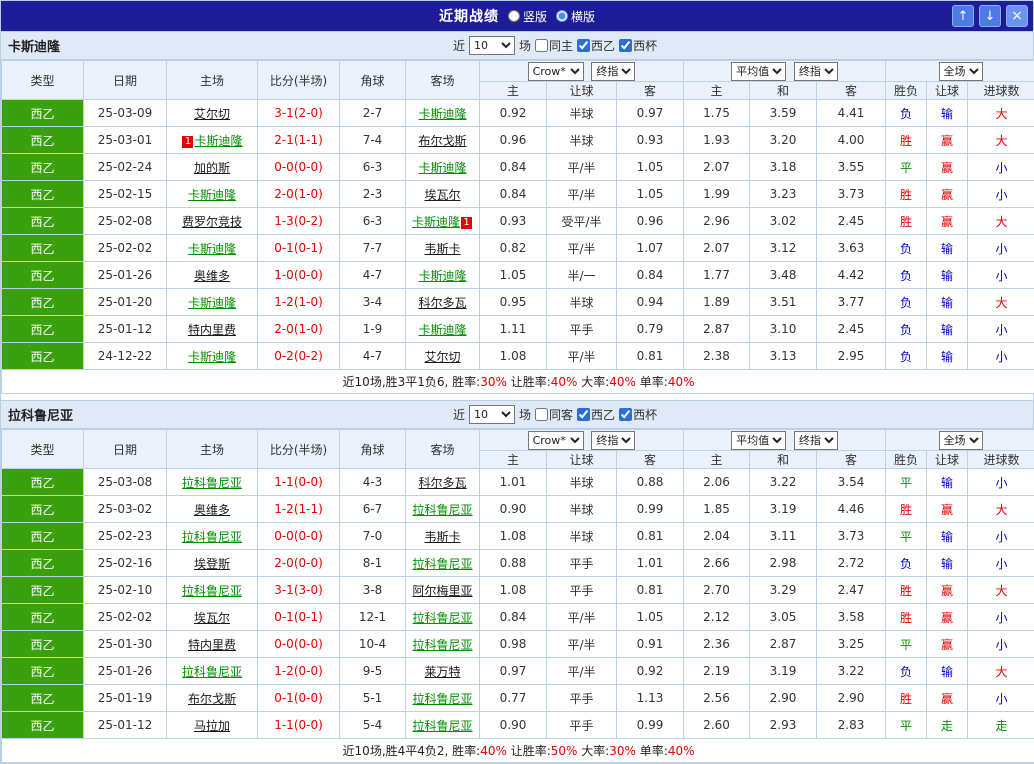  Describe the element at coordinates (1001, 329) in the screenshot. I see `goals-result: 小` at that location.